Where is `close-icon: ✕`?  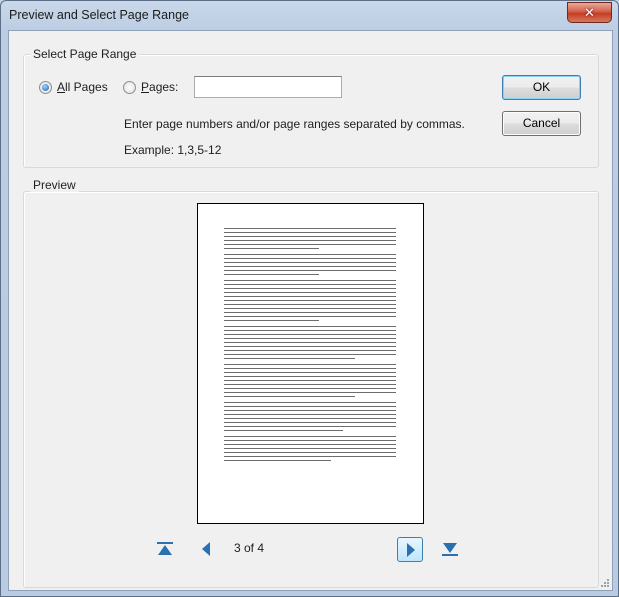 close-icon: ✕ is located at coordinates (589, 12).